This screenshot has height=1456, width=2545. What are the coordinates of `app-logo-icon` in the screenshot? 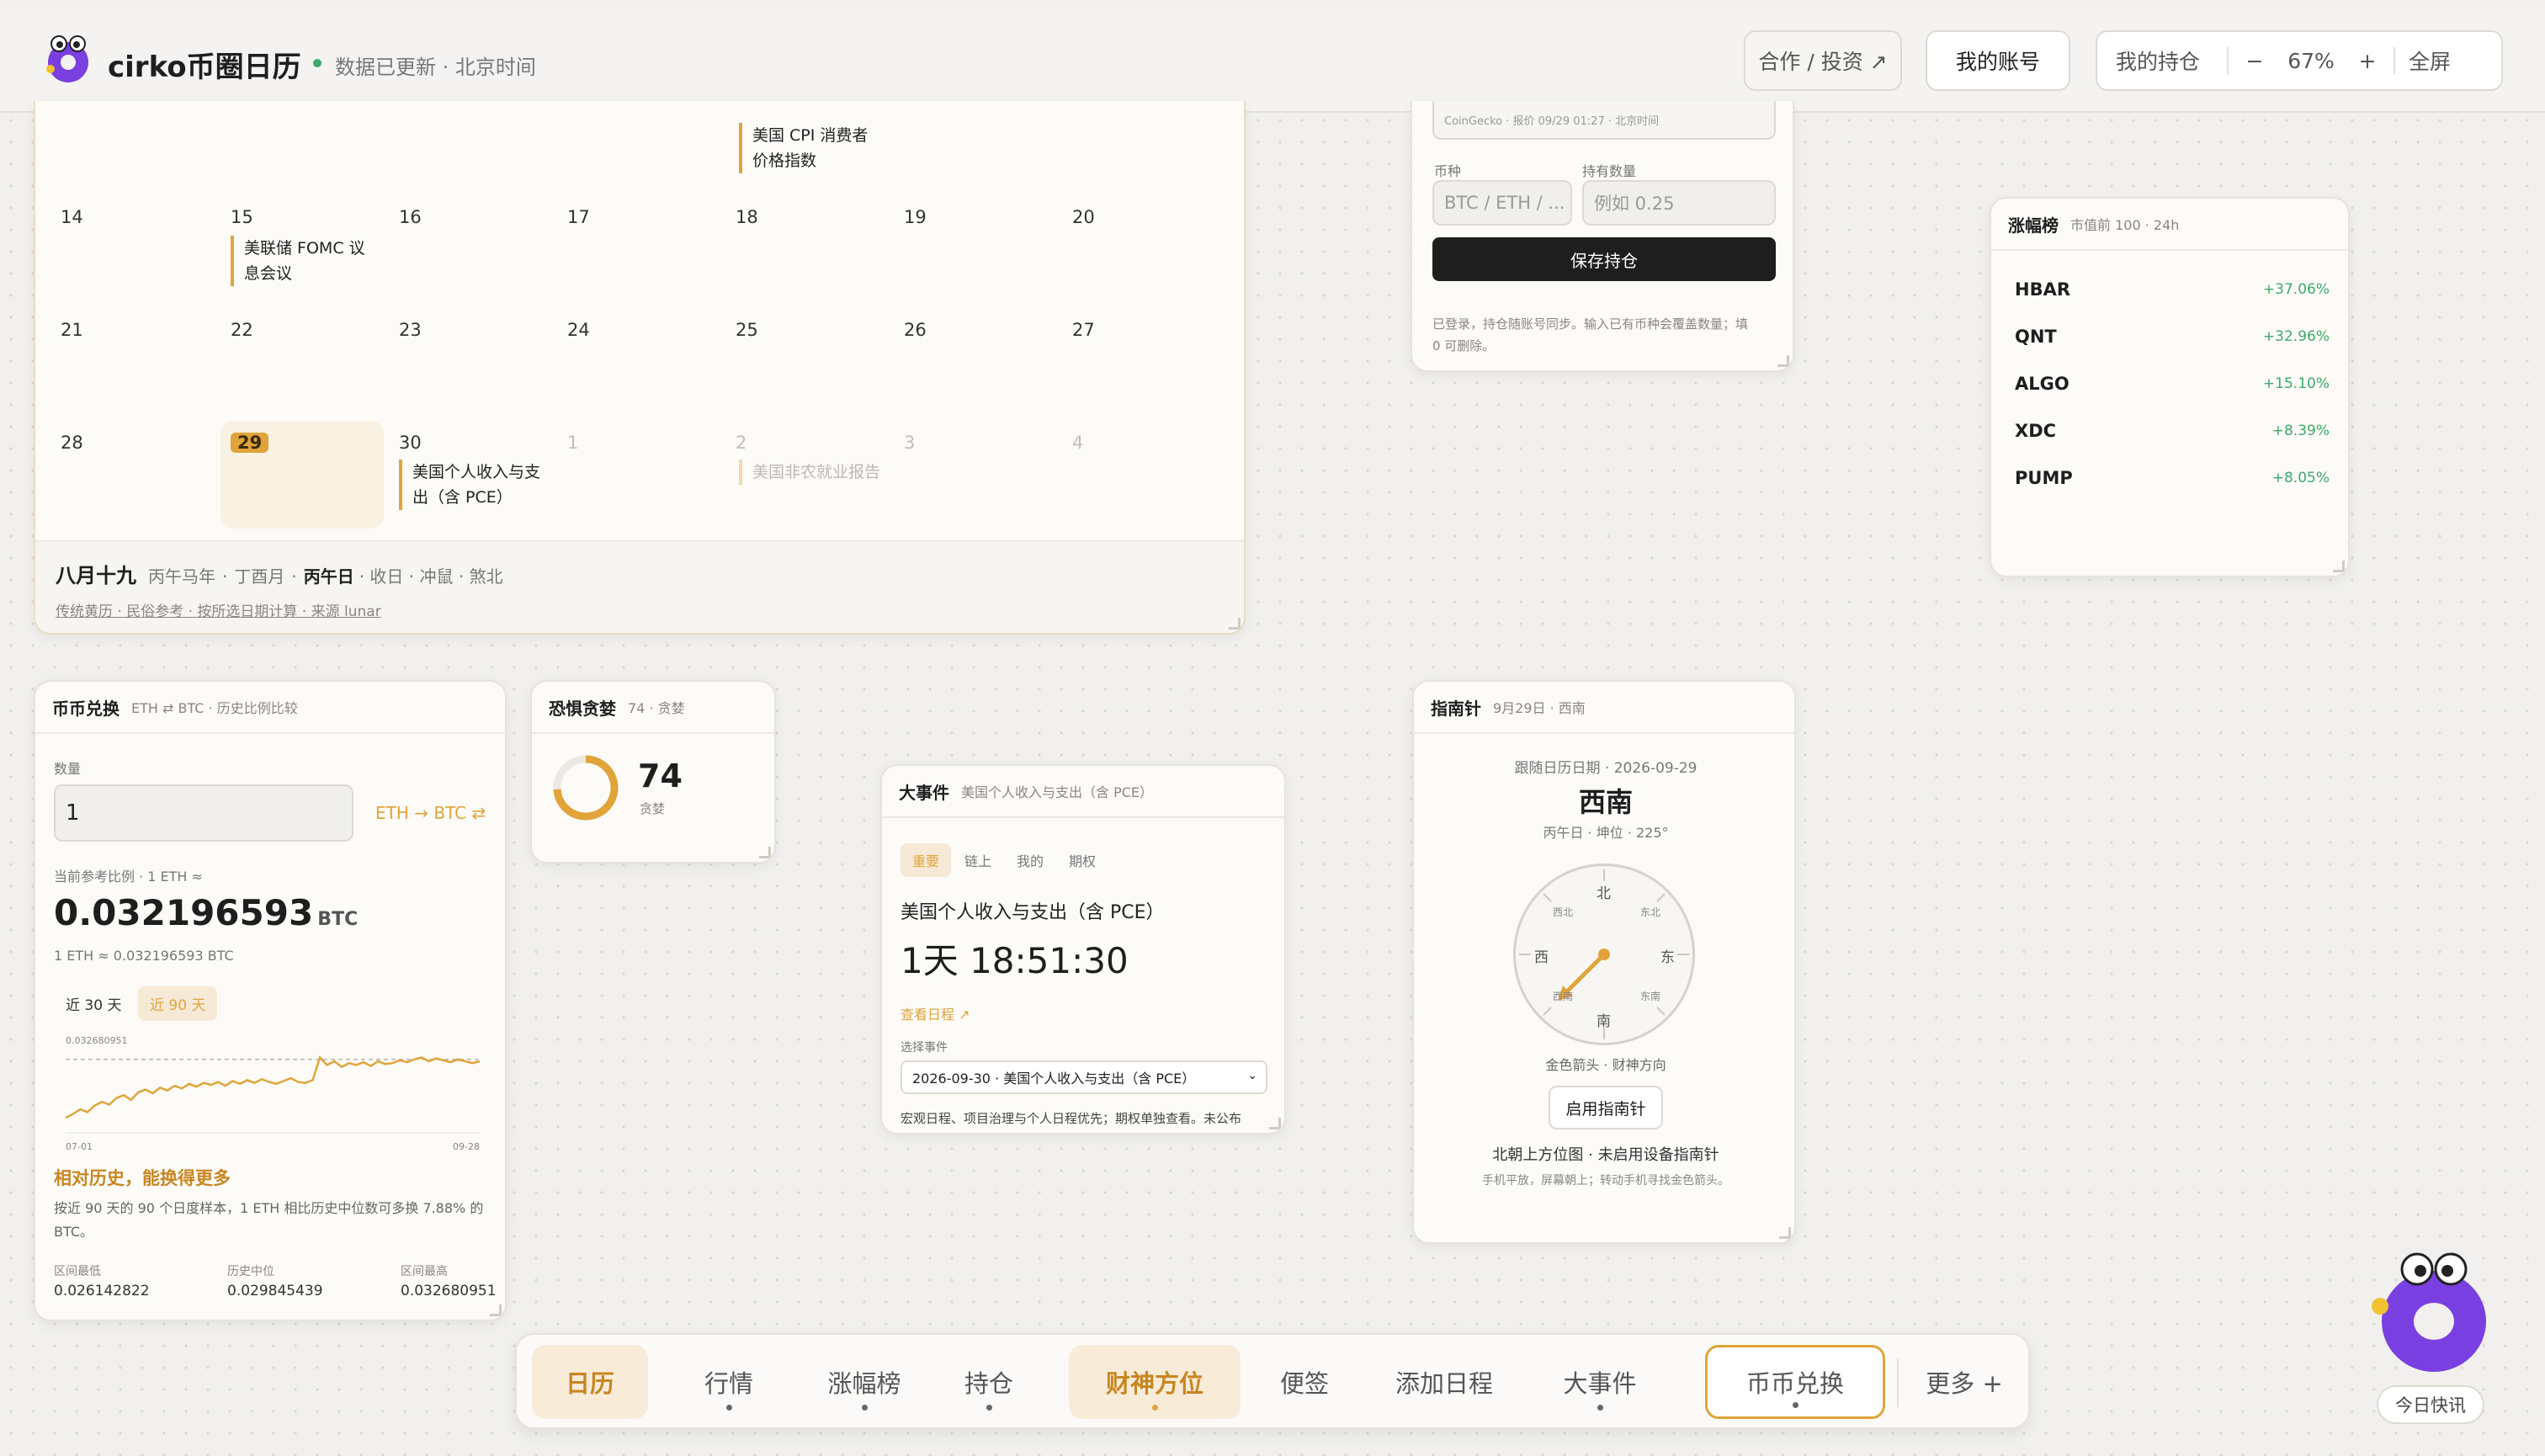 It's located at (68, 58).